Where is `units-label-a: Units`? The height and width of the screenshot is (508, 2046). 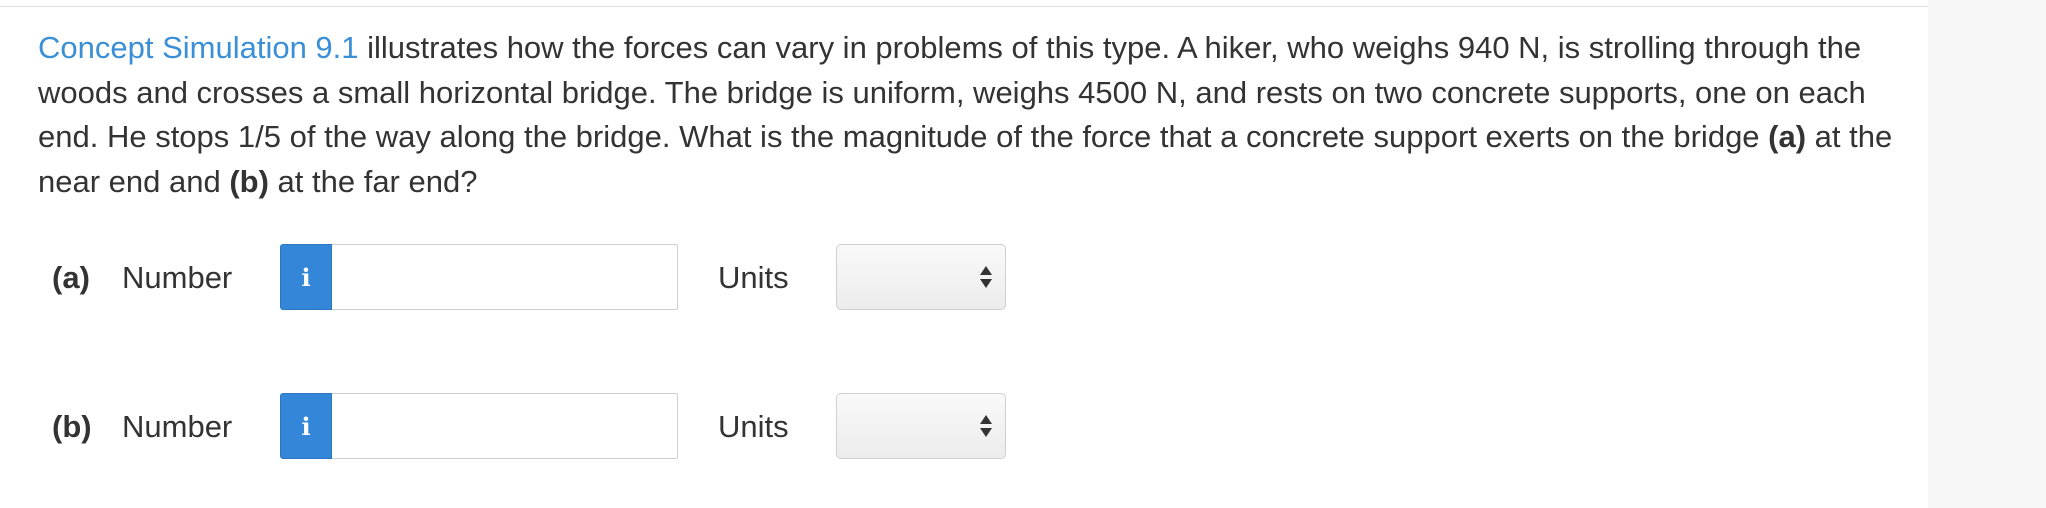 units-label-a: Units is located at coordinates (753, 277).